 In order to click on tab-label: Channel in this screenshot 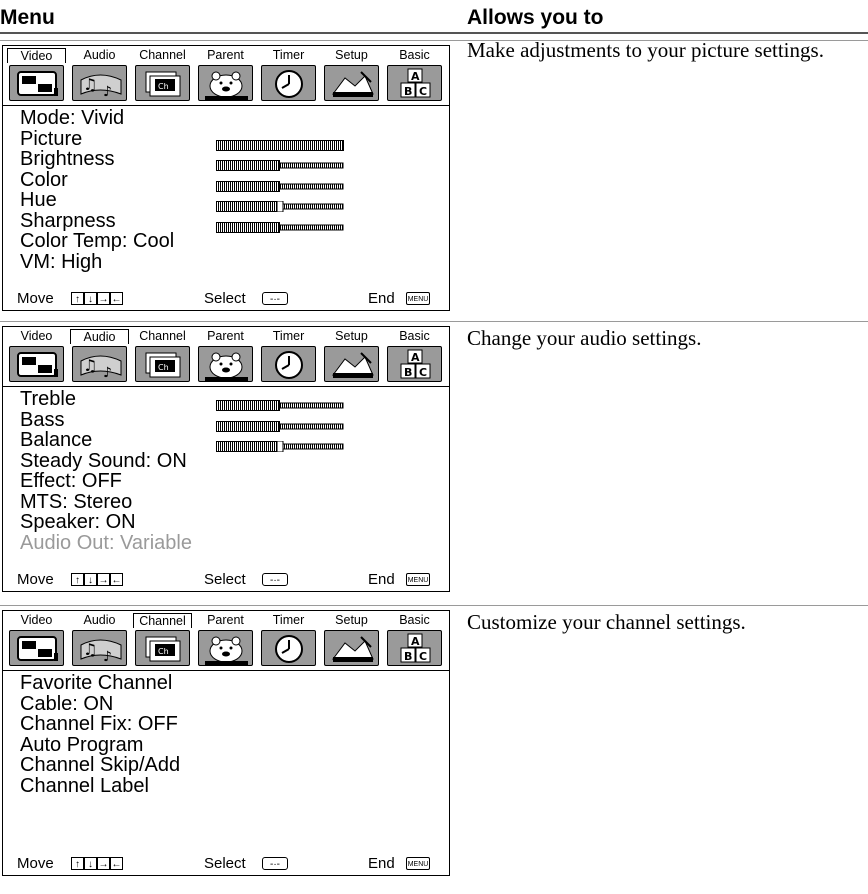, I will do `click(162, 336)`.